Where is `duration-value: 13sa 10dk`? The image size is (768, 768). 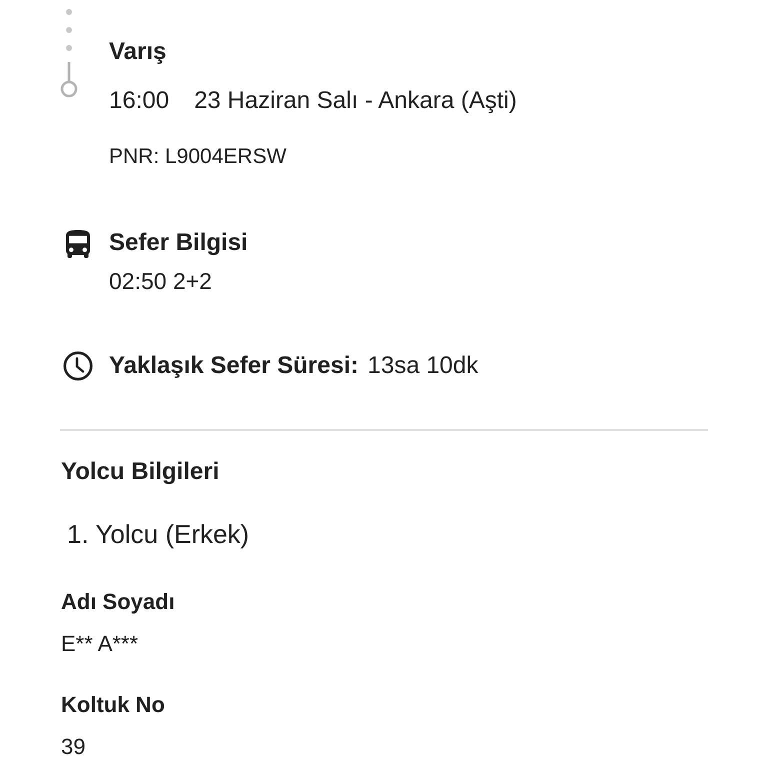
duration-value: 13sa 10dk is located at coordinates (423, 366).